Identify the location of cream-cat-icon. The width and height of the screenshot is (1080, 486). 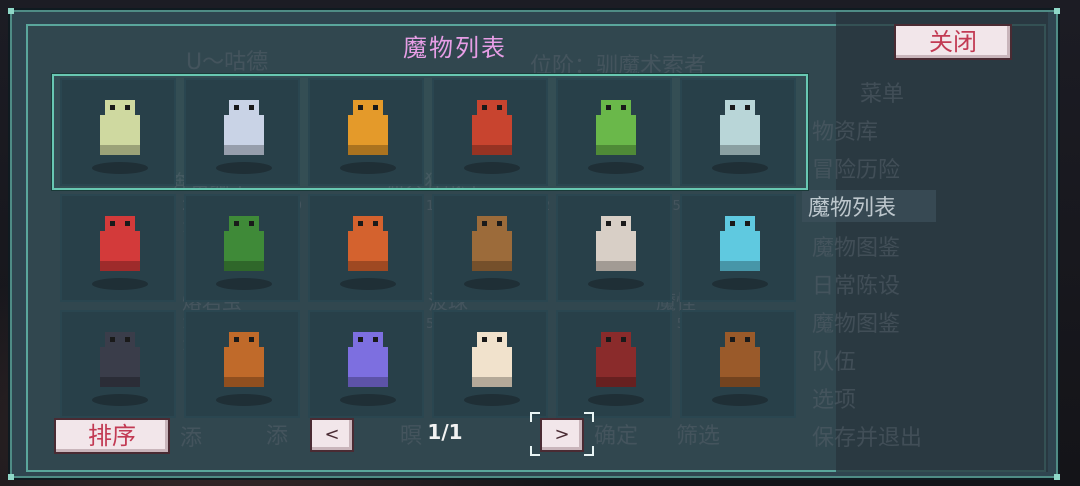
(492, 359).